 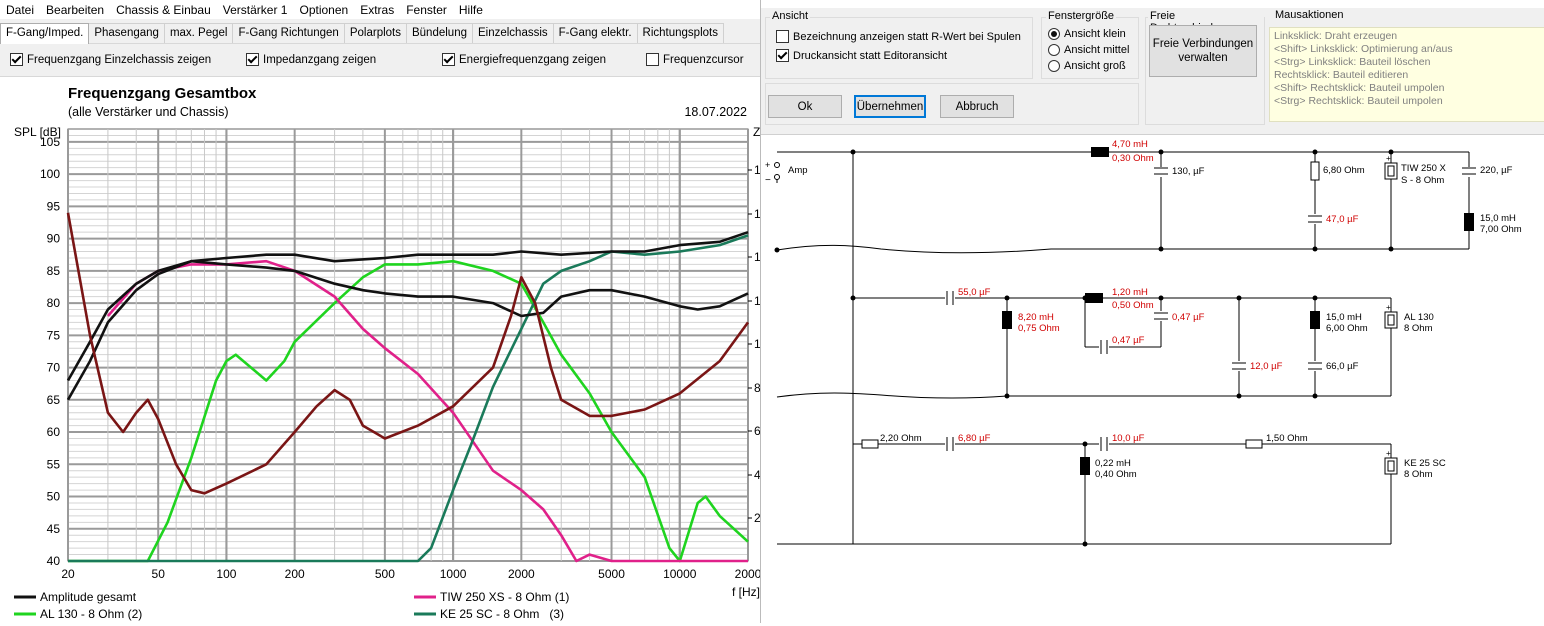 What do you see at coordinates (88, 597) in the screenshot?
I see `legend-amplitude: Amplitude gesamt` at bounding box center [88, 597].